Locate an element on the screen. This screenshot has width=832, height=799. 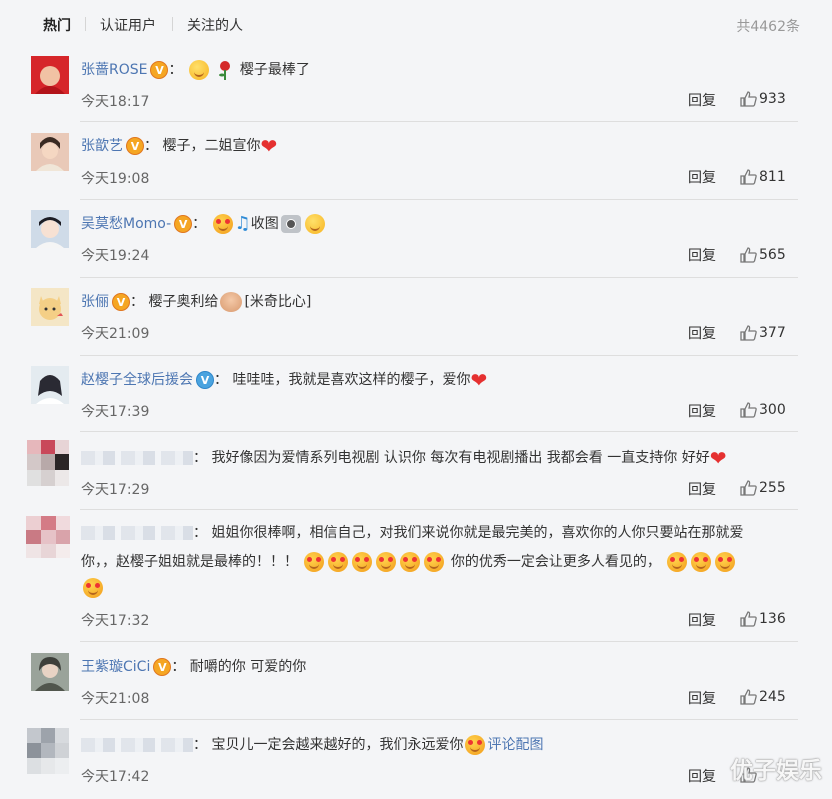
like-count: 933 is located at coordinates (772, 99).